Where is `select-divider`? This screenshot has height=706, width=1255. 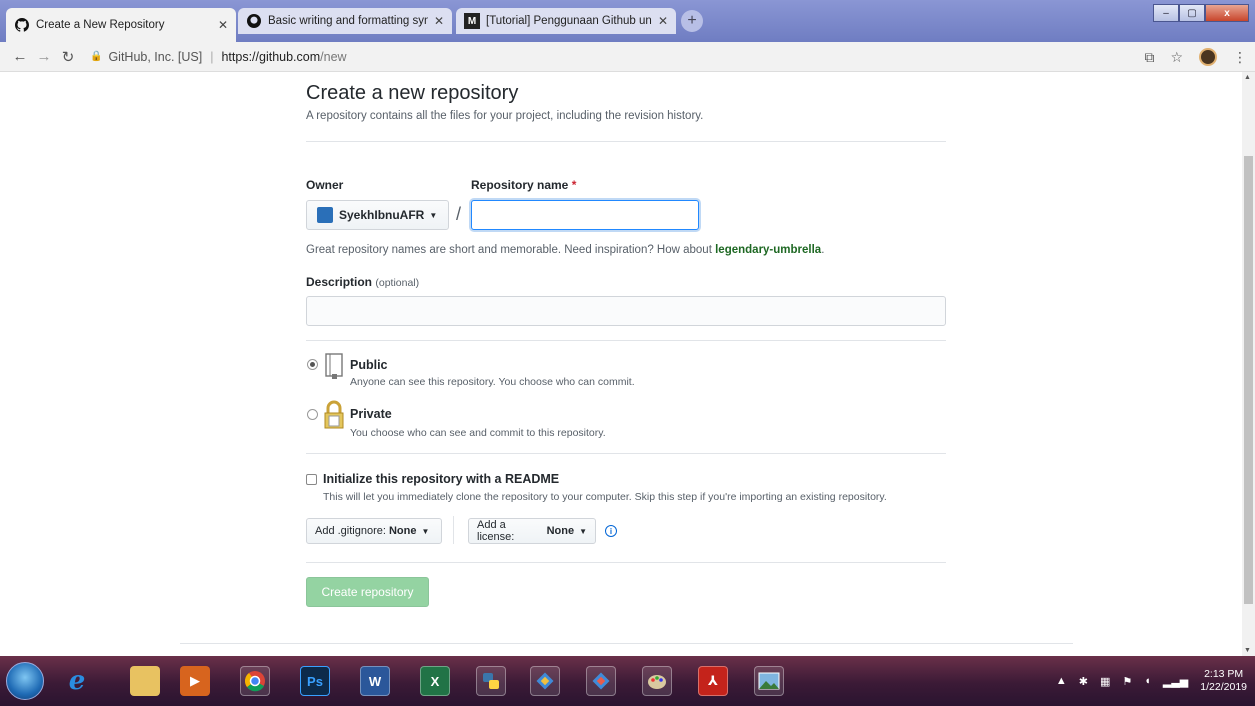
select-divider is located at coordinates (453, 530).